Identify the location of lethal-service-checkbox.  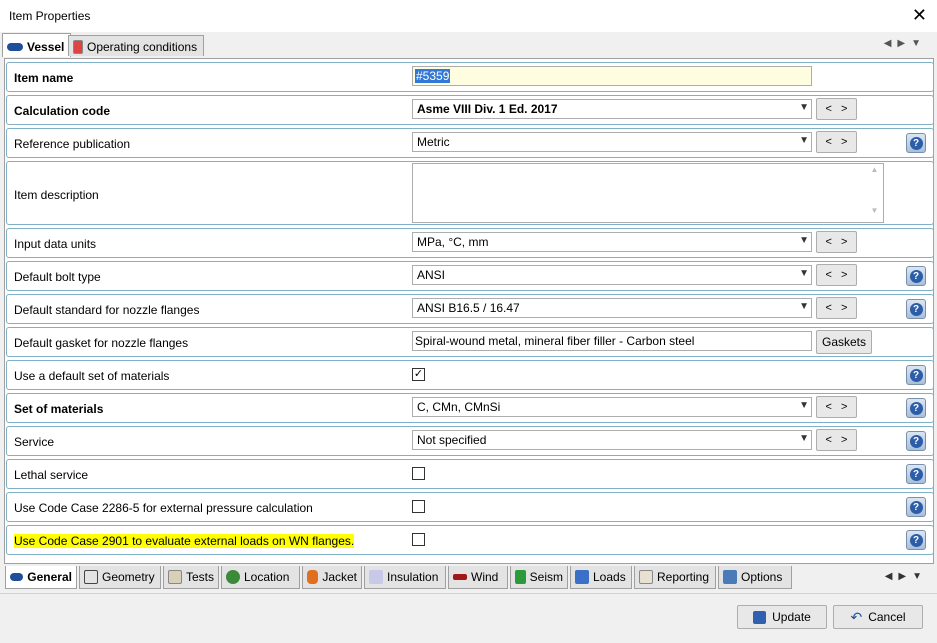
(418, 473).